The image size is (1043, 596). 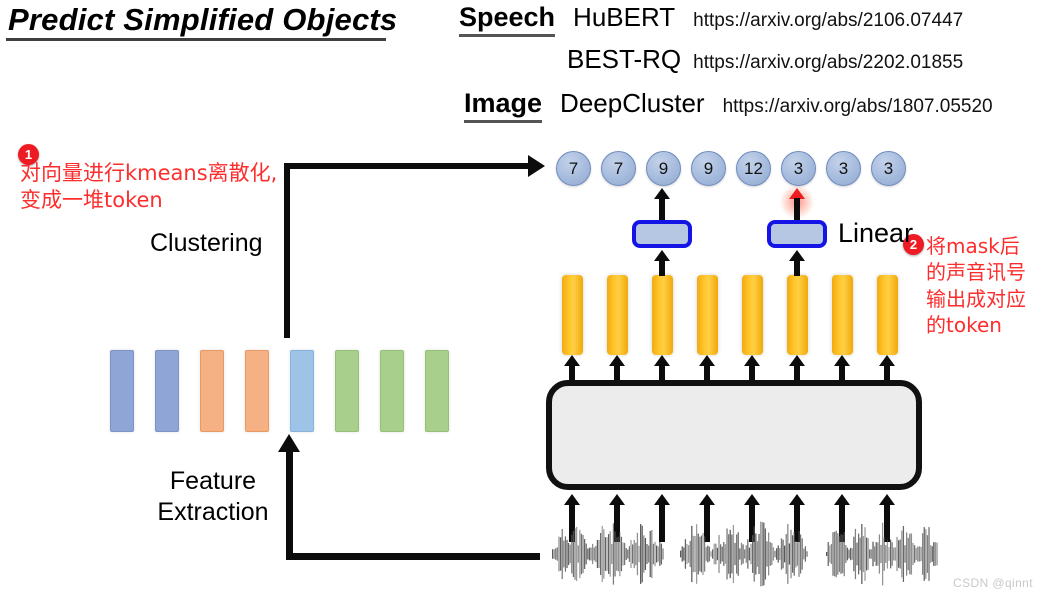 I want to click on linear-label: Linear, so click(x=876, y=233).